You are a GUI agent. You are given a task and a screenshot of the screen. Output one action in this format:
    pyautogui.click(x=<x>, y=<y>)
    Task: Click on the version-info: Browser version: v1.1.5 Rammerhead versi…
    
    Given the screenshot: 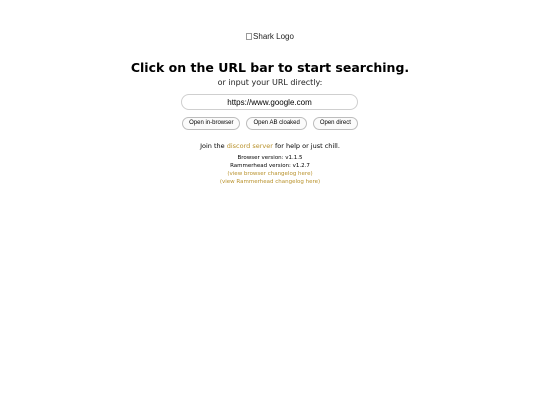 What is the action you would take?
    pyautogui.click(x=270, y=170)
    